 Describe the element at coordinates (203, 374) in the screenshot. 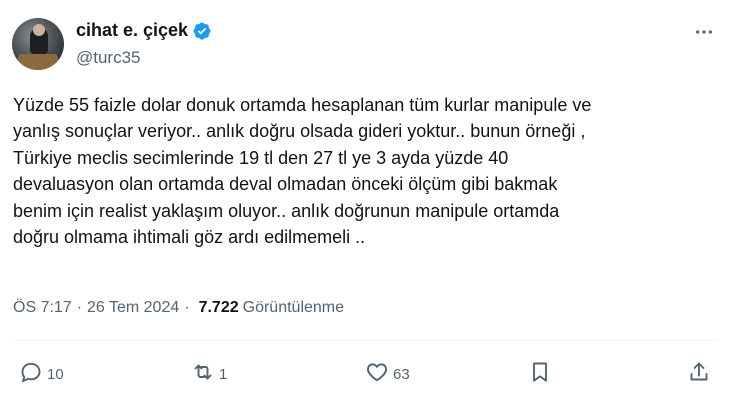

I see `retweet-icon` at that location.